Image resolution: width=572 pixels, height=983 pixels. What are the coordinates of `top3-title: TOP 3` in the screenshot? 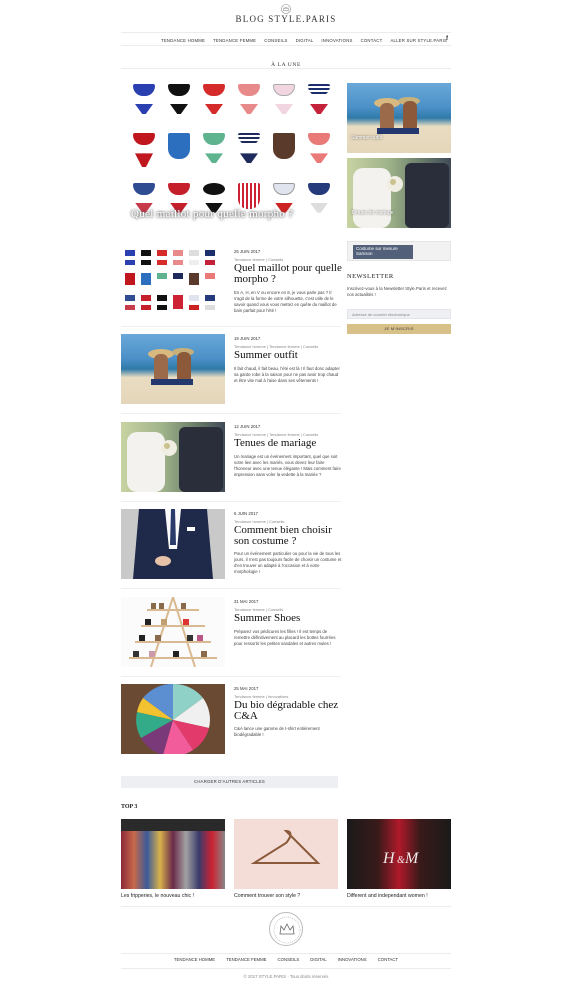 It's located at (129, 807).